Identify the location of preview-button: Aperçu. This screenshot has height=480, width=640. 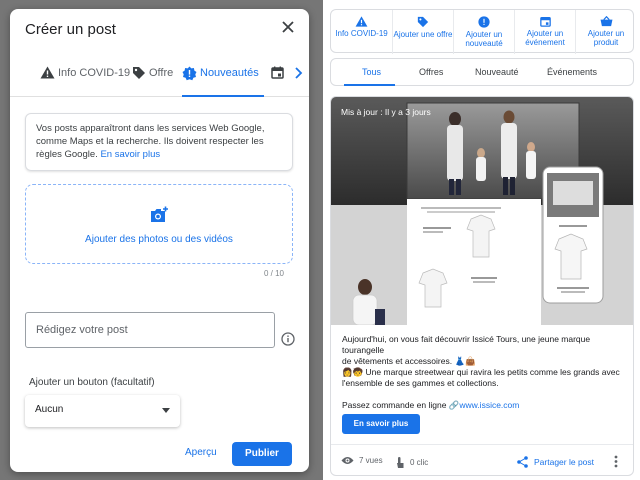
(201, 452).